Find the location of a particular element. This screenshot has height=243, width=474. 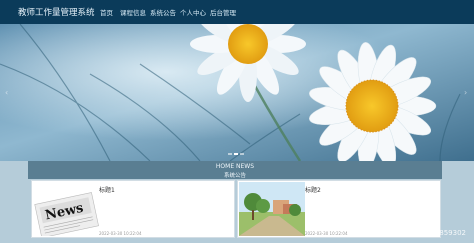

news-card: News 标题1 2022-03-30 10:22:04 is located at coordinates (133, 209).